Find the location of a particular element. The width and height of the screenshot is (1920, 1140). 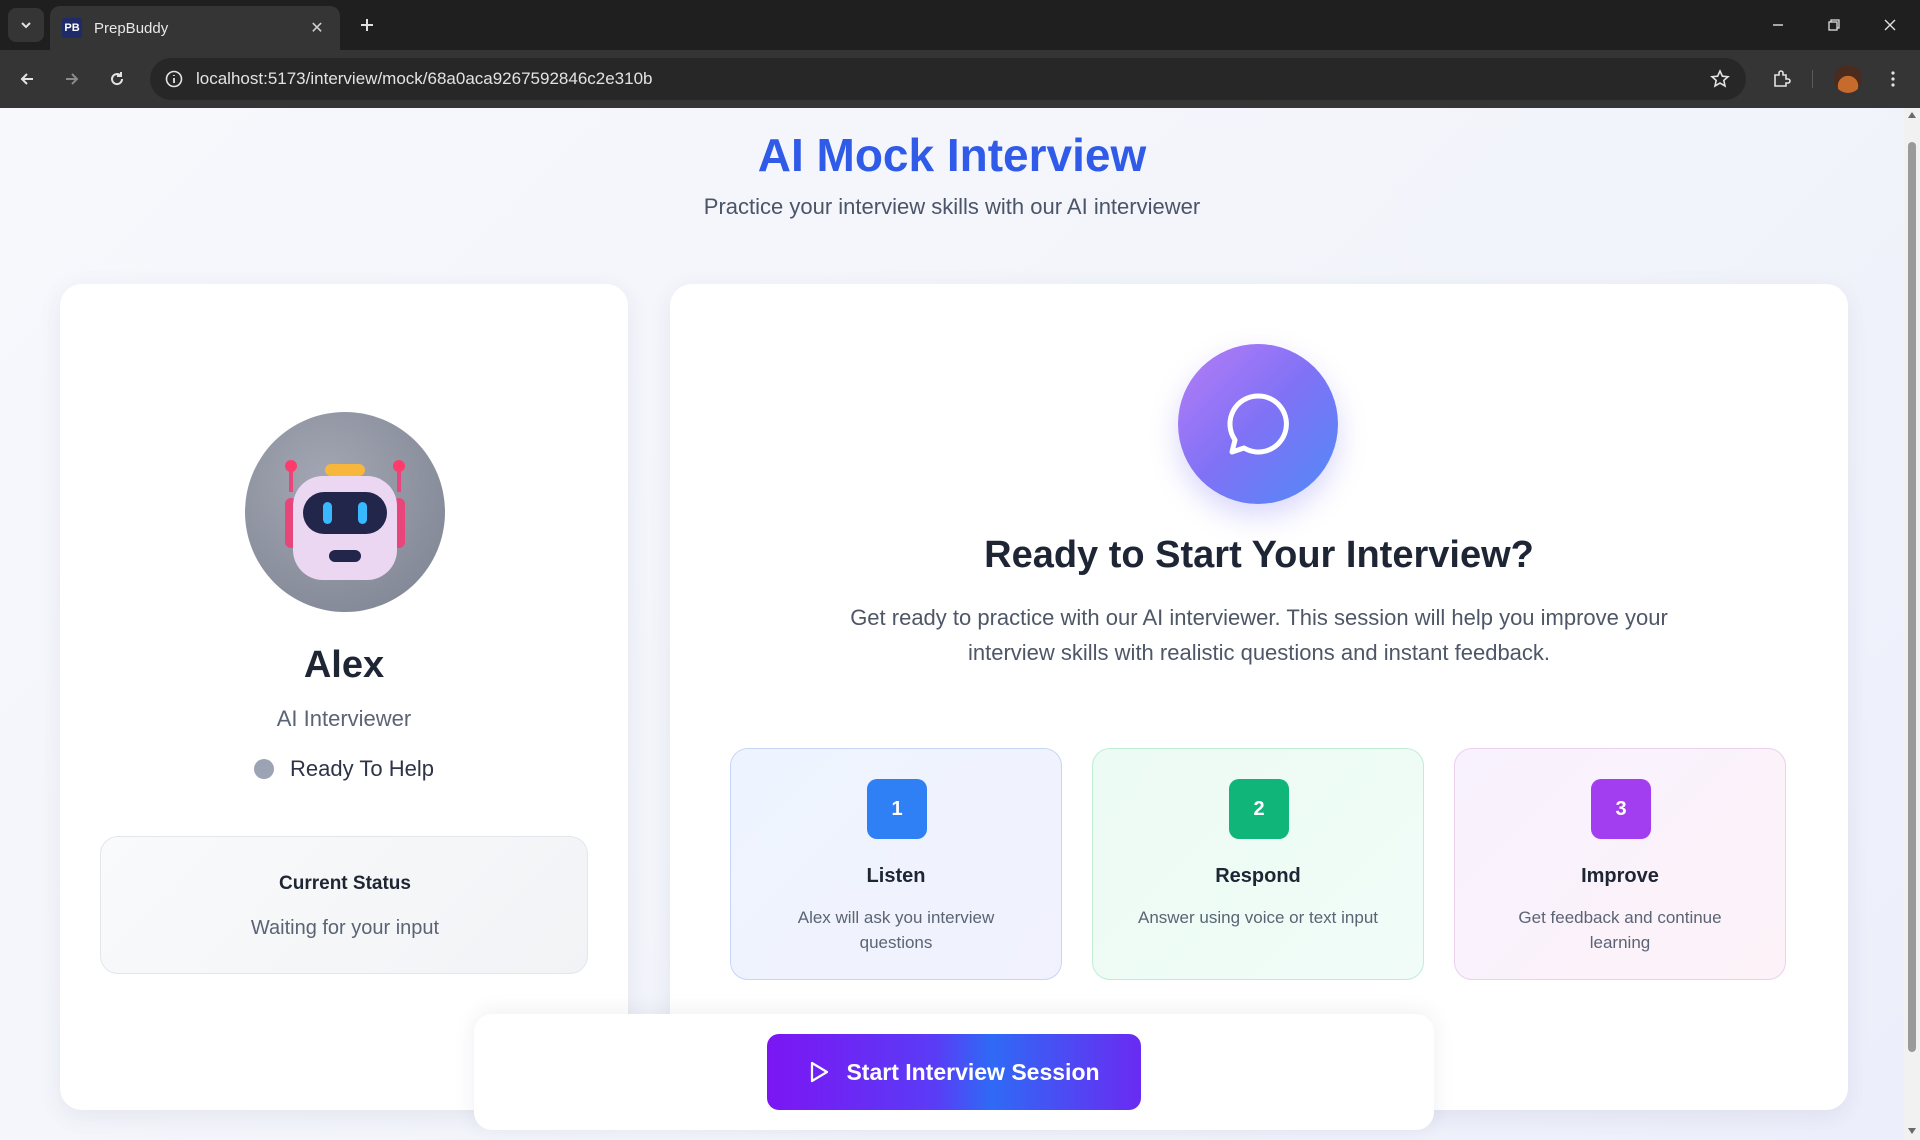

minimize-button is located at coordinates (1778, 25).